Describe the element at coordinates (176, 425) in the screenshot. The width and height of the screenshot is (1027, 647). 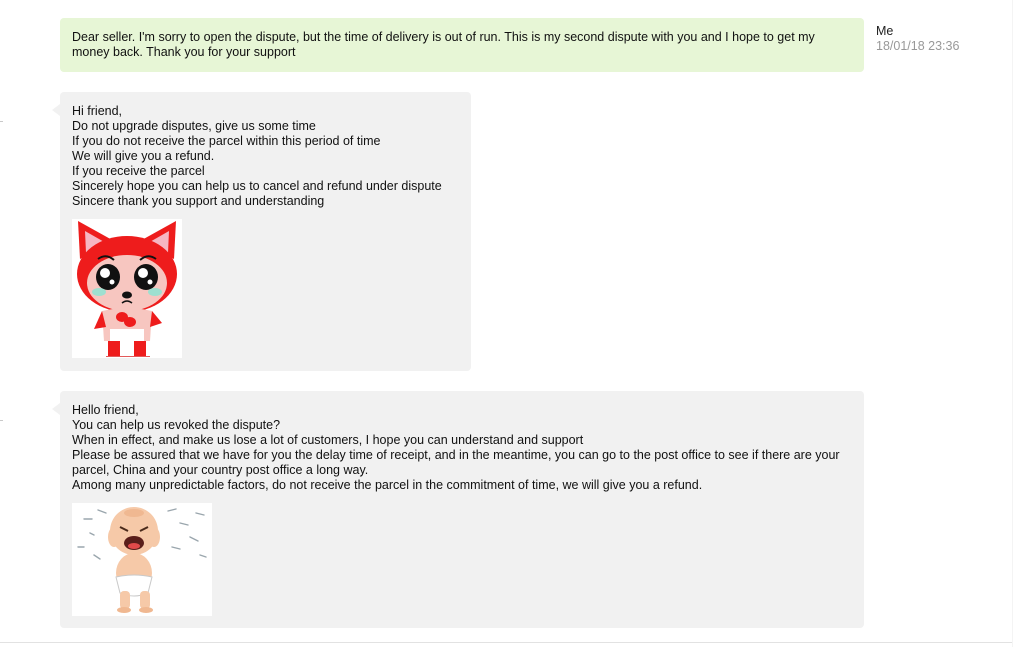
I see `message-line: You can help us revoked the dispute?` at that location.